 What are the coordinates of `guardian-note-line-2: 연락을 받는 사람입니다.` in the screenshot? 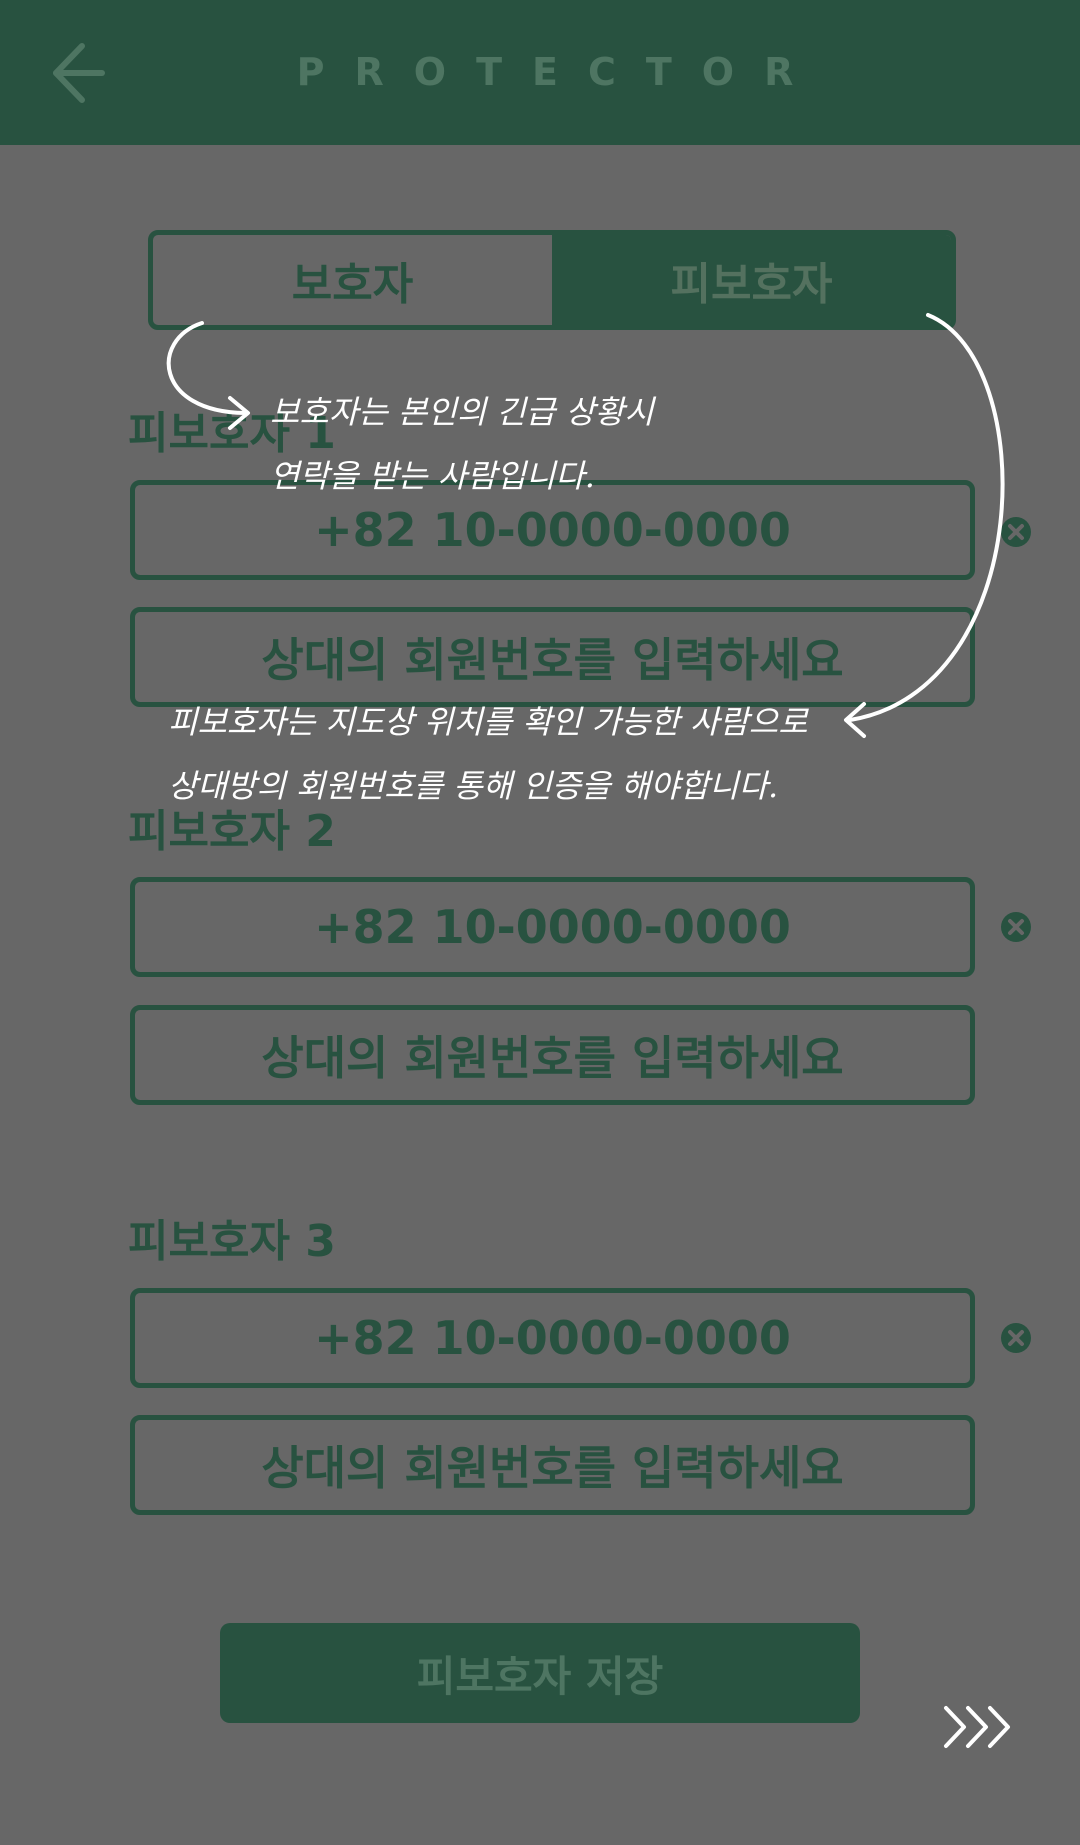 It's located at (432, 476).